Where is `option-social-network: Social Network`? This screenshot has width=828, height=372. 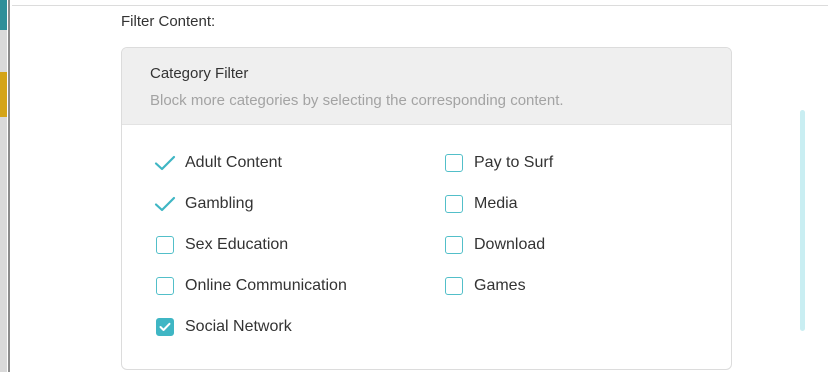
option-social-network: Social Network is located at coordinates (224, 327).